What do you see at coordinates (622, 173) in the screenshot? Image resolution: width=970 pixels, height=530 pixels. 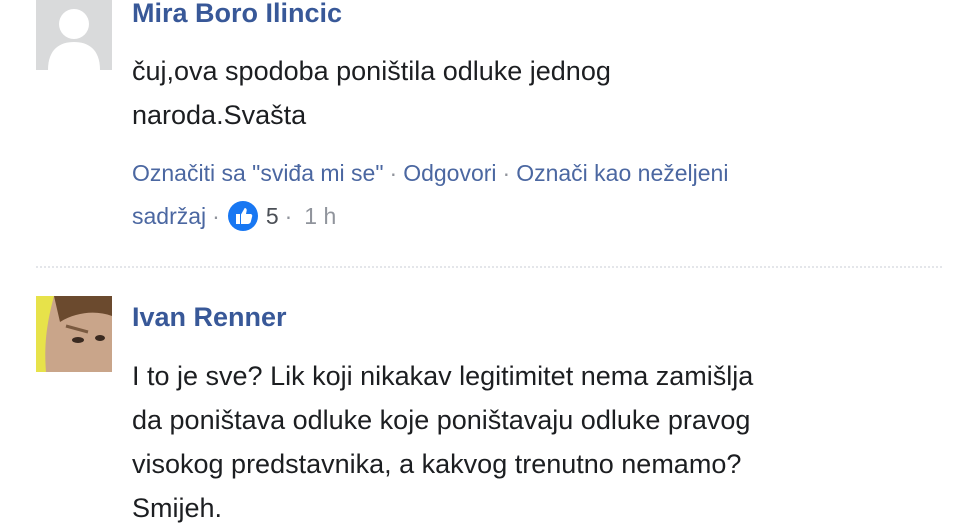 I see `report-spam-link: Označi kao neželjeni` at bounding box center [622, 173].